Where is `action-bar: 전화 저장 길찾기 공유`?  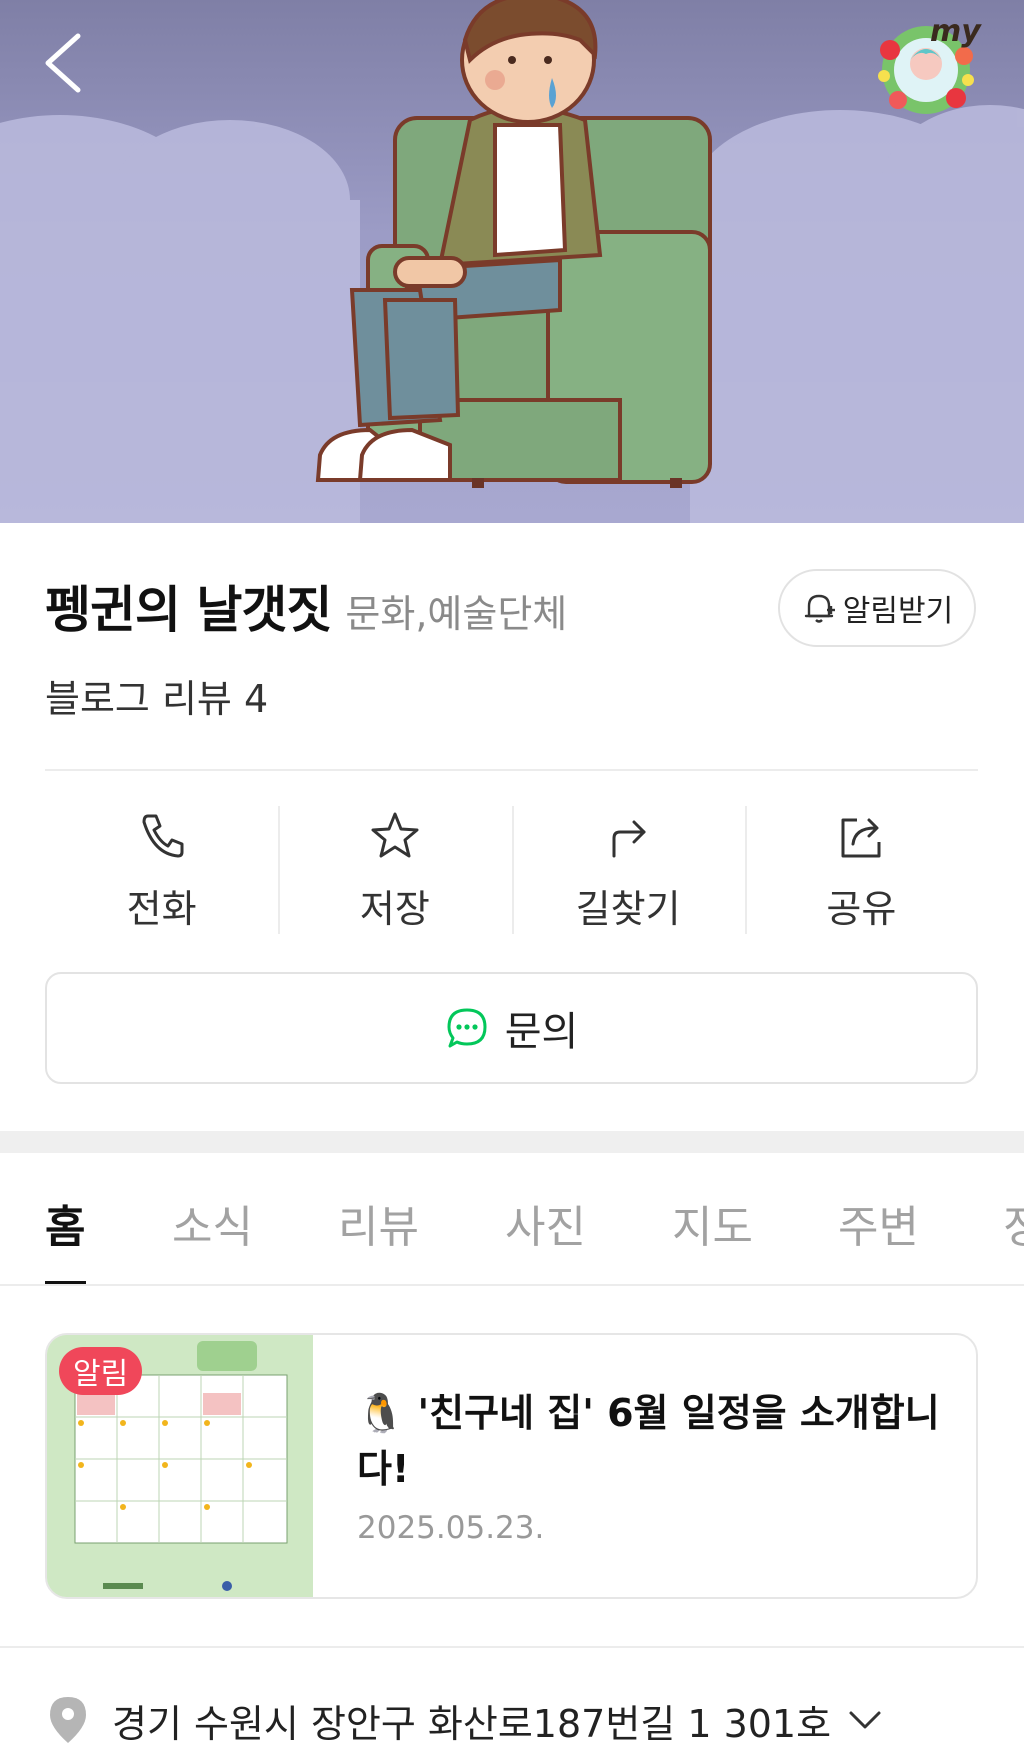
action-bar: 전화 저장 길찾기 공유 is located at coordinates (511, 865).